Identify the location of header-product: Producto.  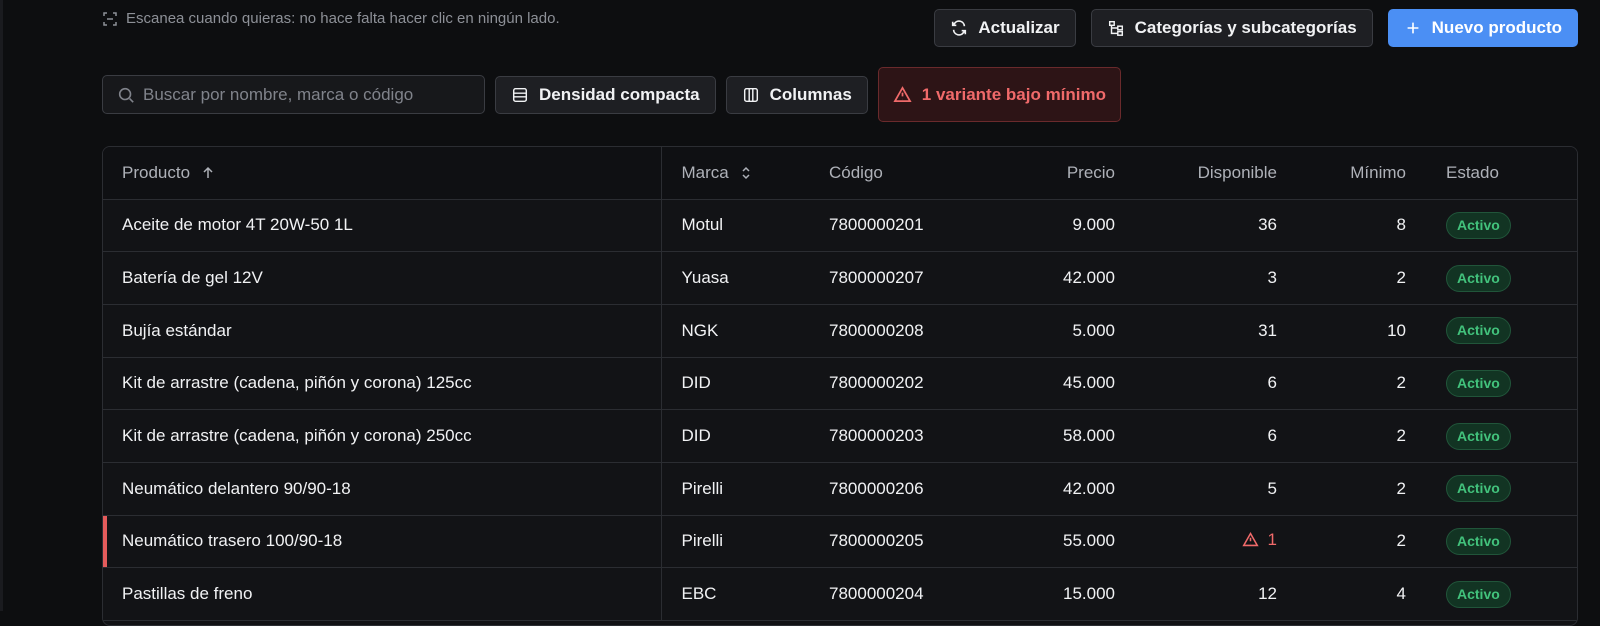
(382, 173).